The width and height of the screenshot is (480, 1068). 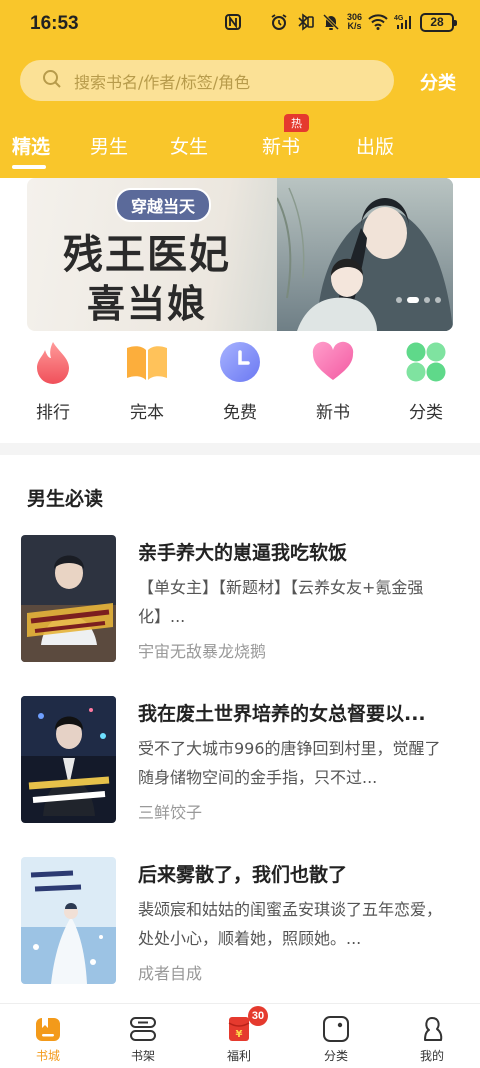 I want to click on rewards-count-badge: 30, so click(x=258, y=1016).